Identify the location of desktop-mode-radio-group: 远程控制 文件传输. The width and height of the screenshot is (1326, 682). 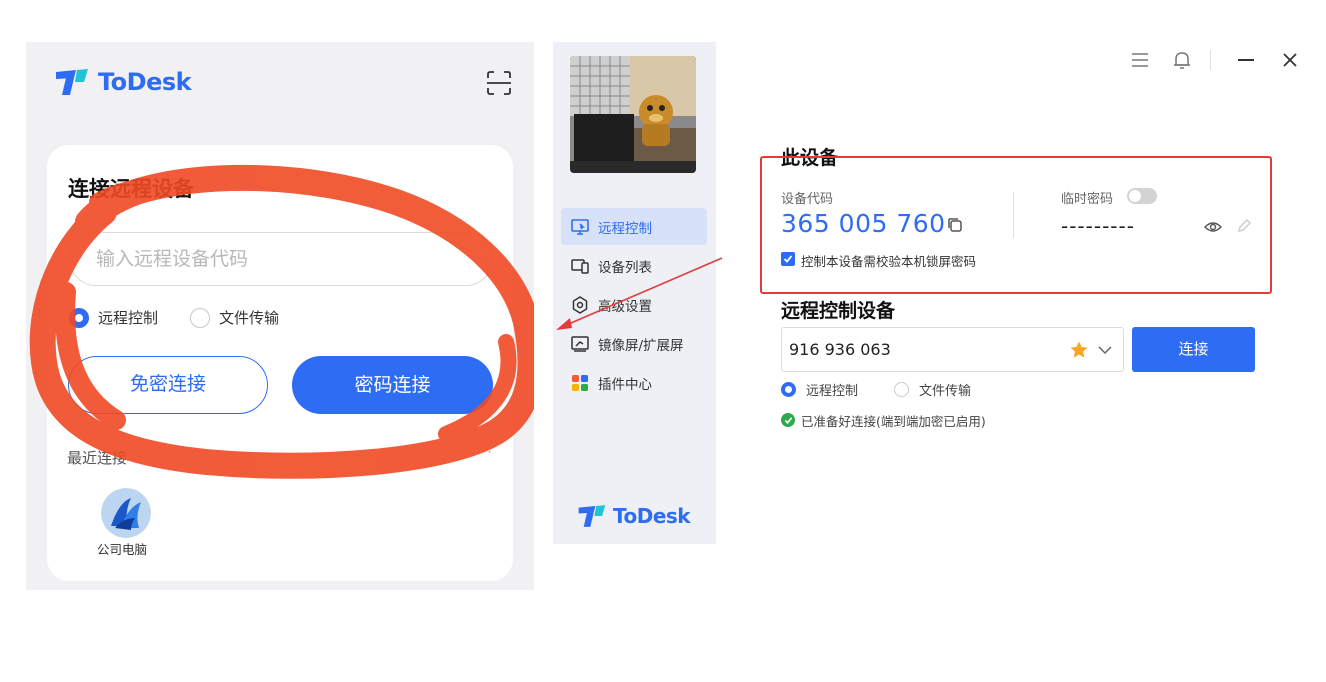
(894, 389).